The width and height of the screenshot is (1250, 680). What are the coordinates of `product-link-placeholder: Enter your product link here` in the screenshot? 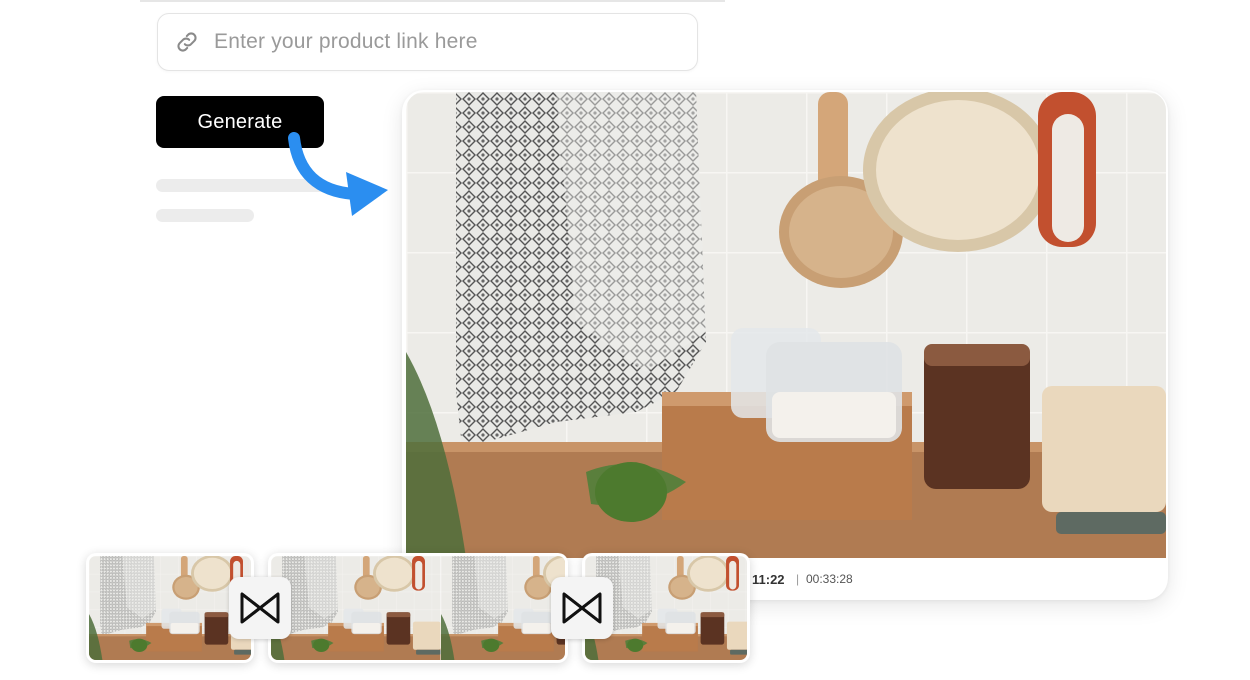 It's located at (346, 41).